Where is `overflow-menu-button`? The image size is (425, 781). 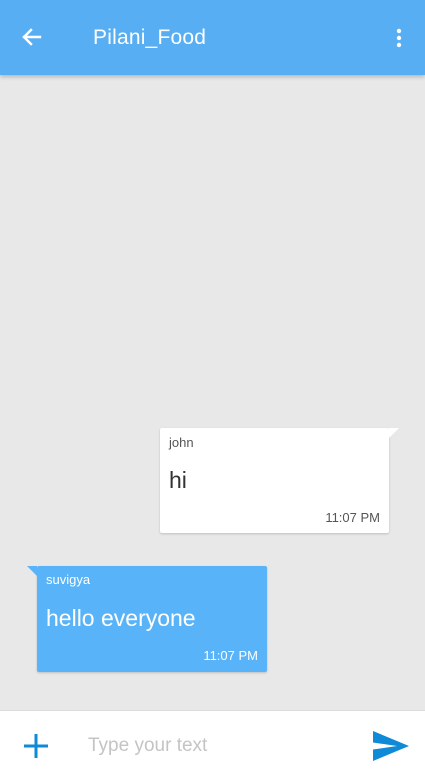
overflow-menu-button is located at coordinates (399, 38).